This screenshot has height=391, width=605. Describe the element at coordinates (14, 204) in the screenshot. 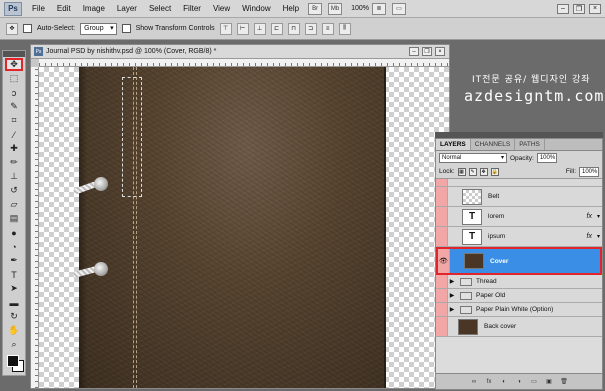

I see `eraser-icon: ▱` at that location.